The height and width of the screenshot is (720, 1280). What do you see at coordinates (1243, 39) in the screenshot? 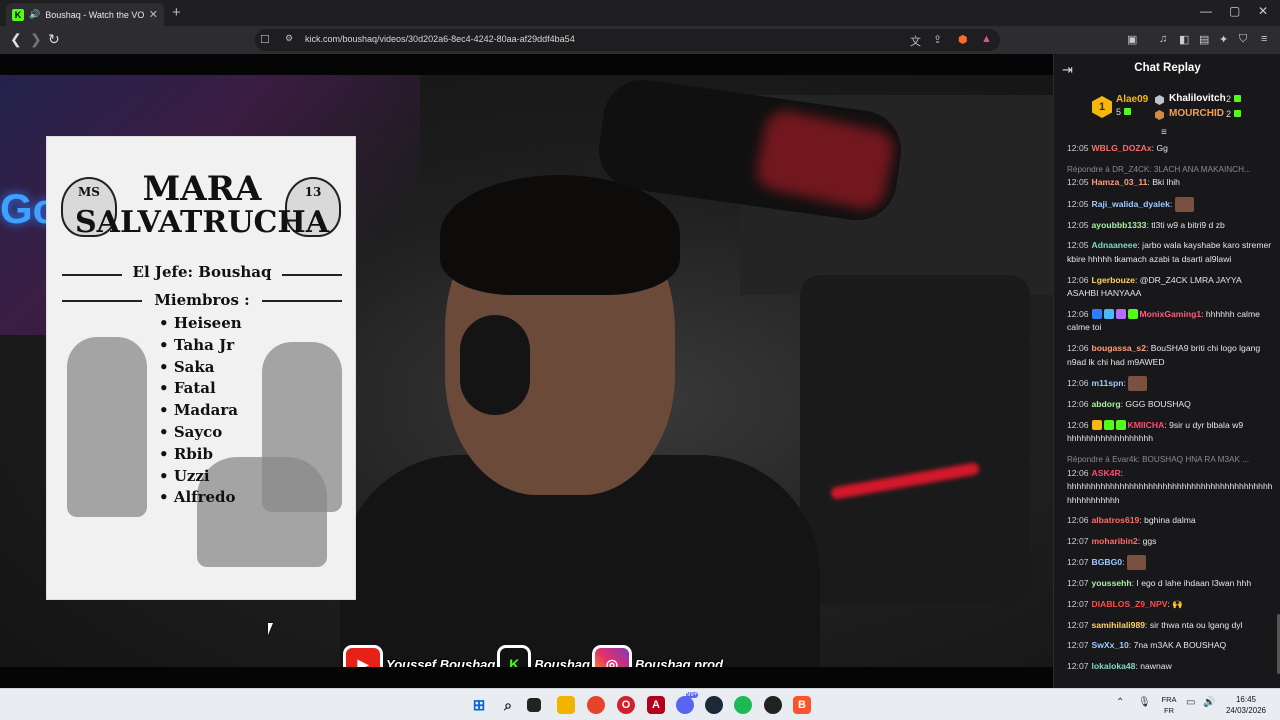
I see `vpn-shield-icon: ⛉` at bounding box center [1243, 39].